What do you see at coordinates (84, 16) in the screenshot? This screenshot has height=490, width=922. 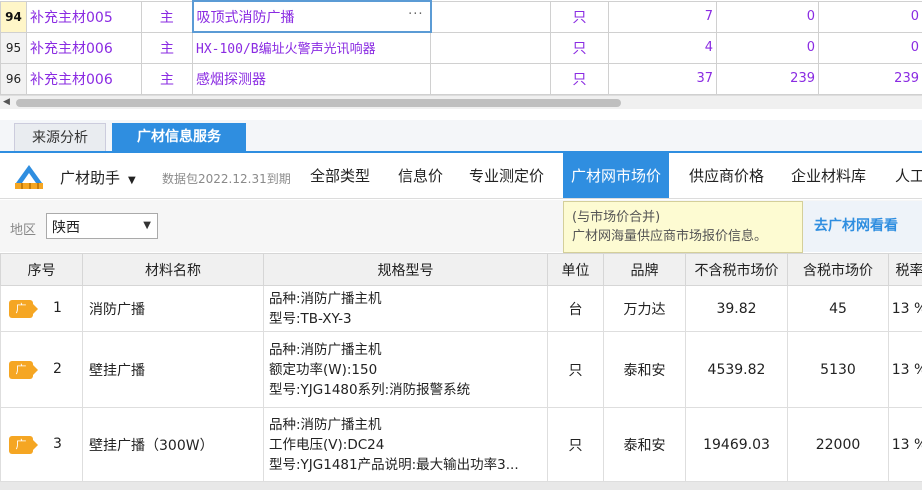 I see `material-code: 补充主材005` at bounding box center [84, 16].